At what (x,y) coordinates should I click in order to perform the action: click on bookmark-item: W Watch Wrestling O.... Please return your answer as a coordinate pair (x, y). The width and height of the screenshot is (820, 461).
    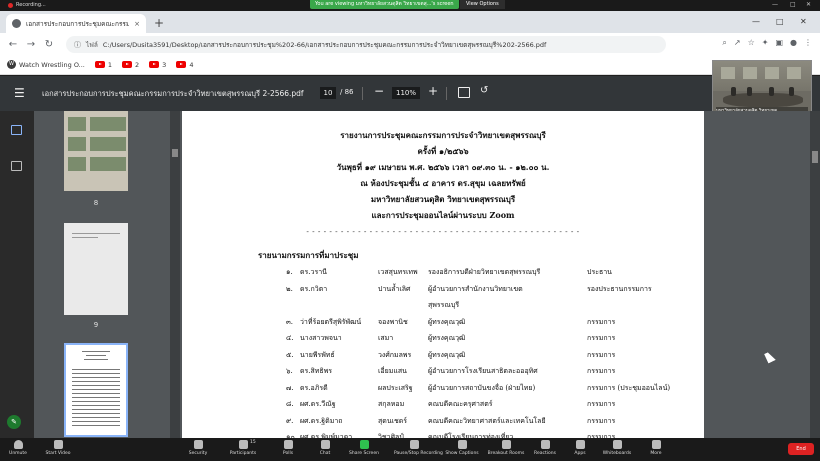
    Looking at the image, I should click on (46, 64).